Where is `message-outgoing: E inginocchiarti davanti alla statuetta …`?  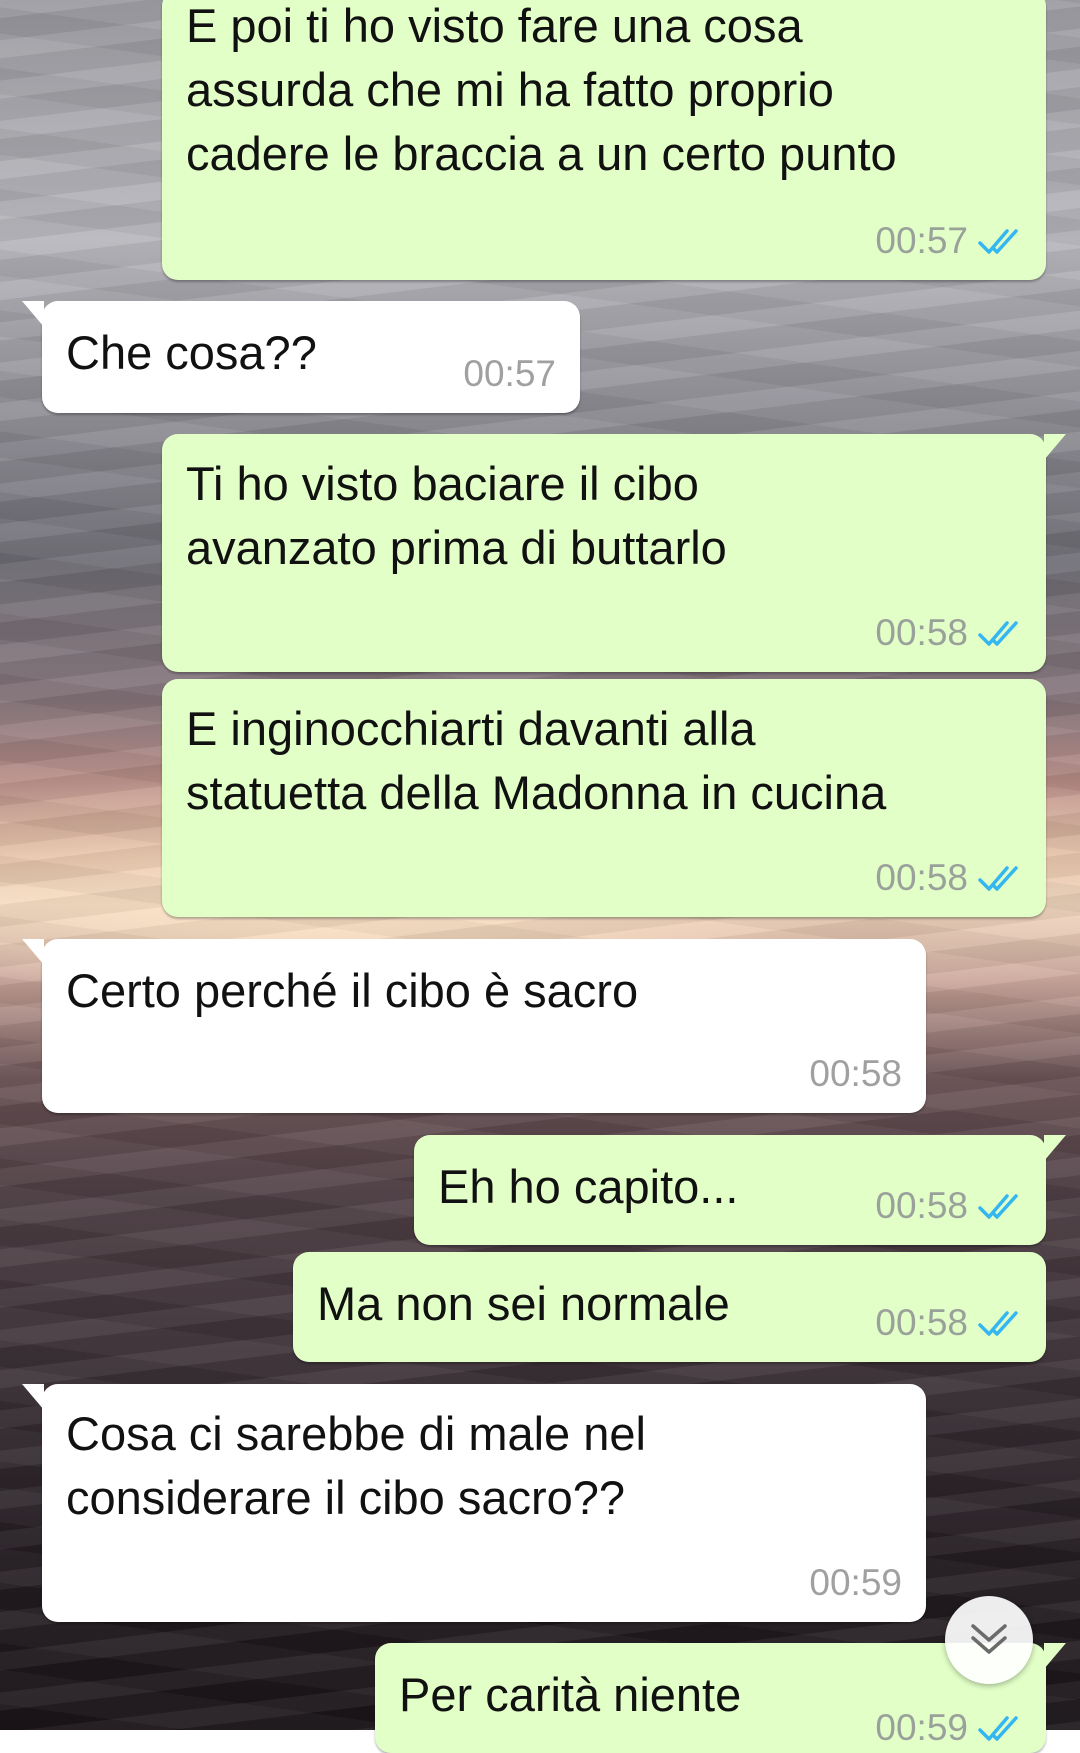 message-outgoing: E inginocchiarti davanti alla statuetta … is located at coordinates (604, 798).